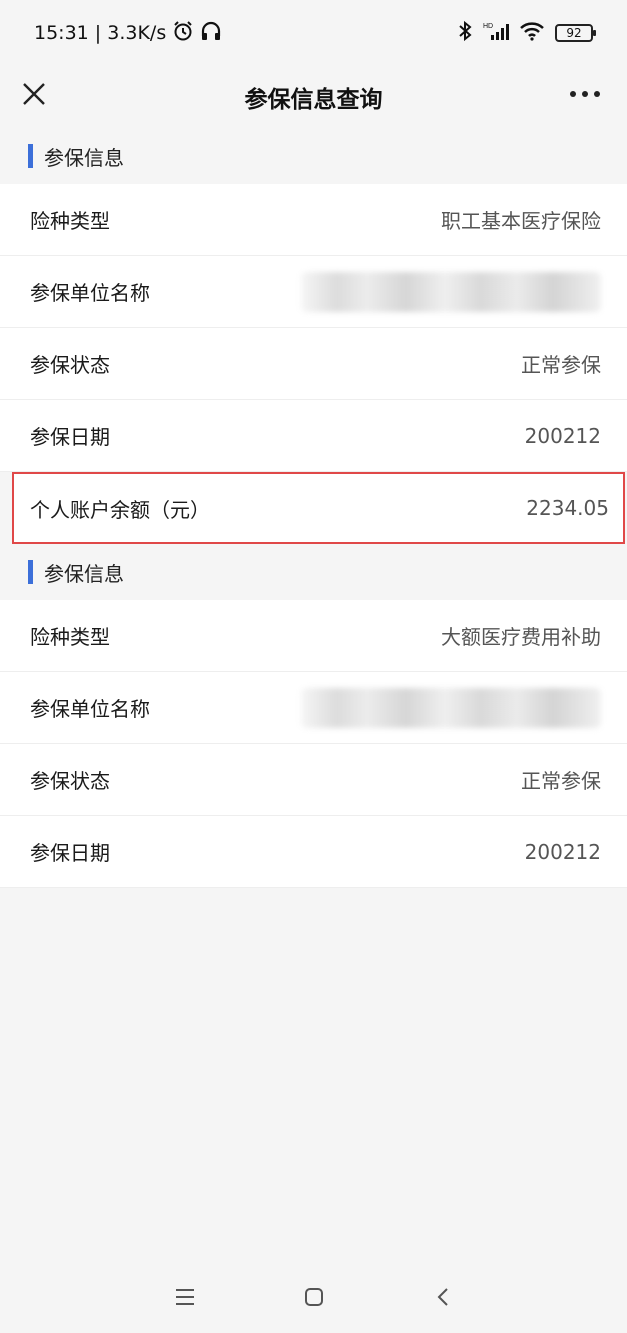  What do you see at coordinates (313, 33) in the screenshot?
I see `status-bar: 15:31 | 3.3K/s HD 92` at bounding box center [313, 33].